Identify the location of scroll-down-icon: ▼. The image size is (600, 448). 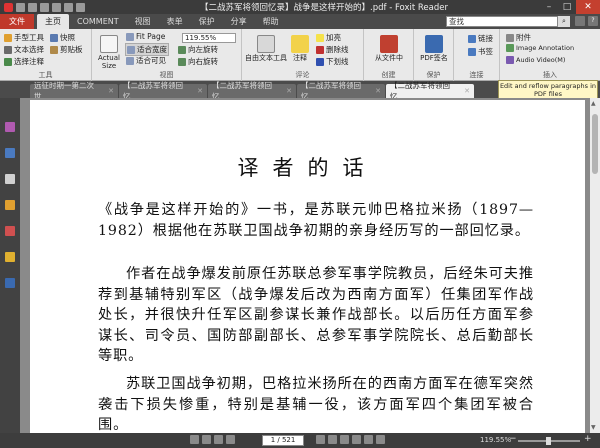
(593, 427).